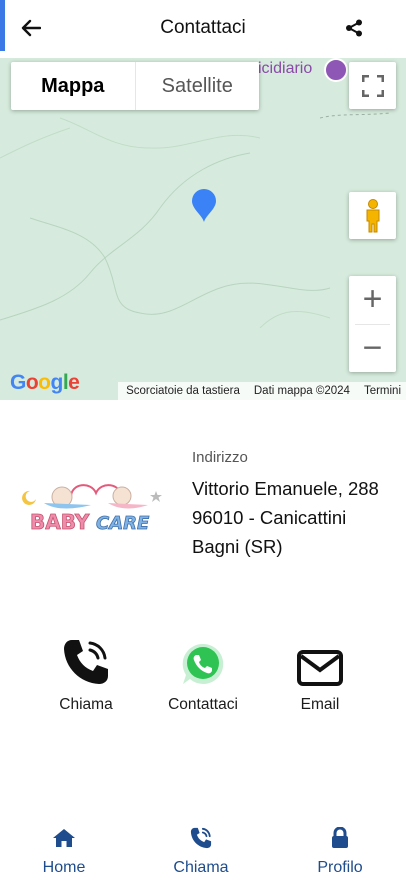 The height and width of the screenshot is (883, 406). I want to click on email-action-button: Email, so click(320, 674).